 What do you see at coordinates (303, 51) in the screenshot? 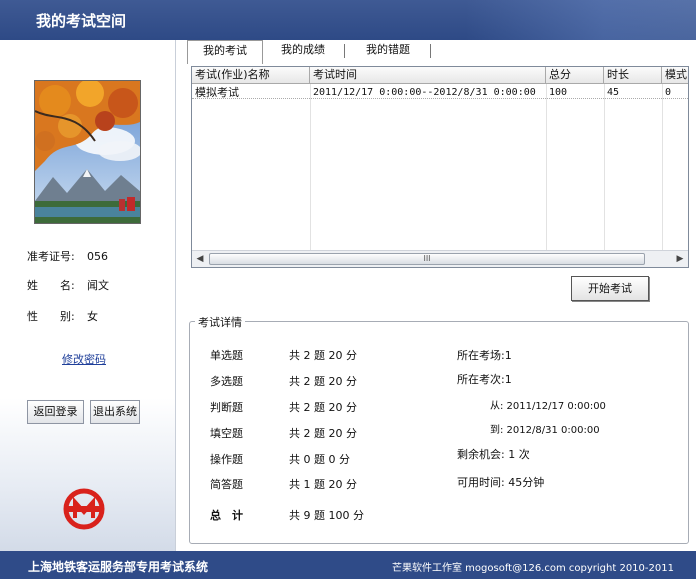
I see `tab-my-scores: 我的成绩` at bounding box center [303, 51].